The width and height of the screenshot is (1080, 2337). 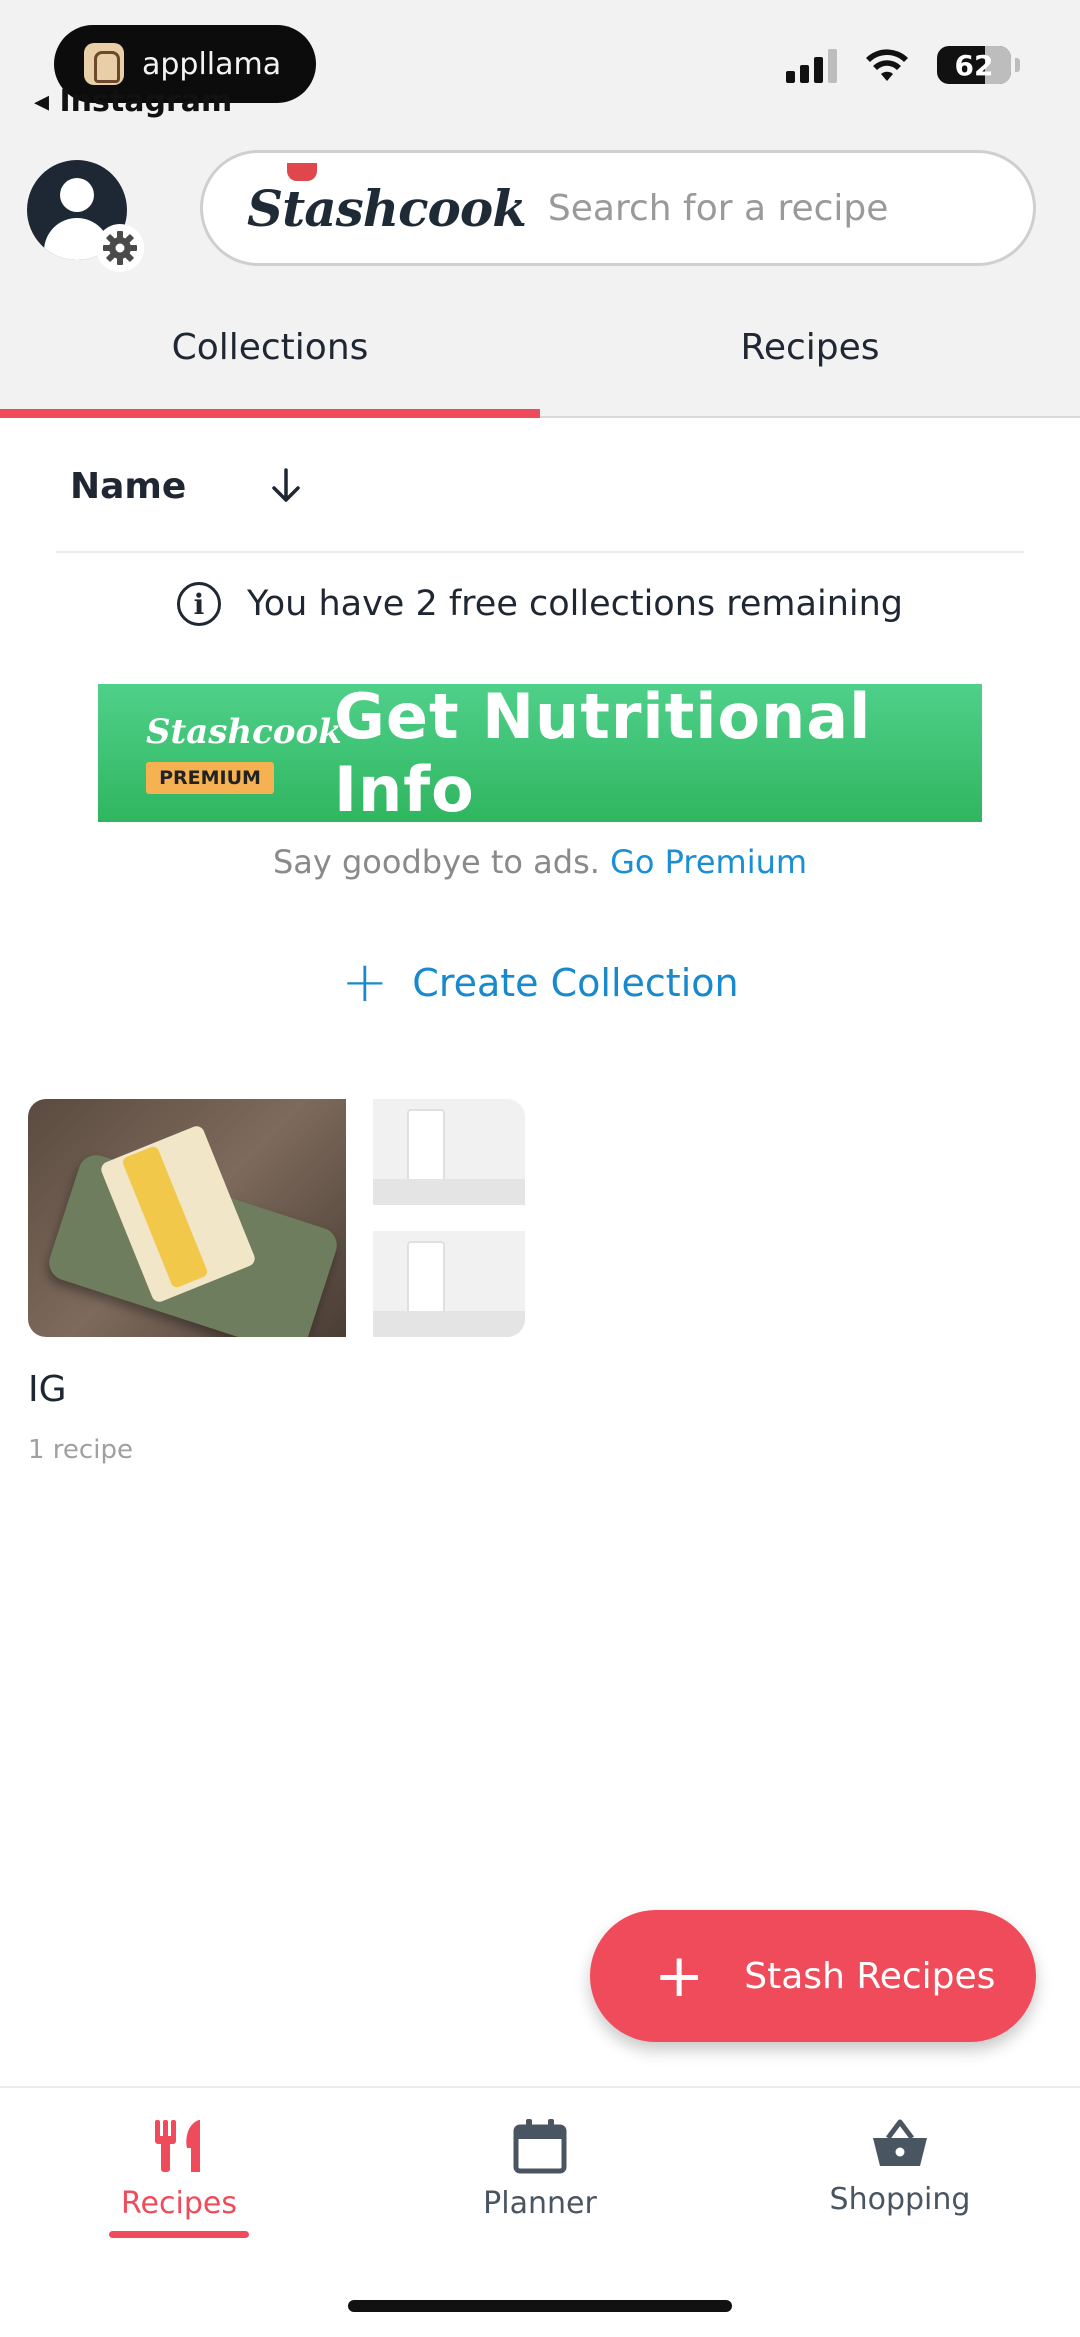 I want to click on recipe-search-bar: Stashcook Search for a recipe, so click(x=618, y=208).